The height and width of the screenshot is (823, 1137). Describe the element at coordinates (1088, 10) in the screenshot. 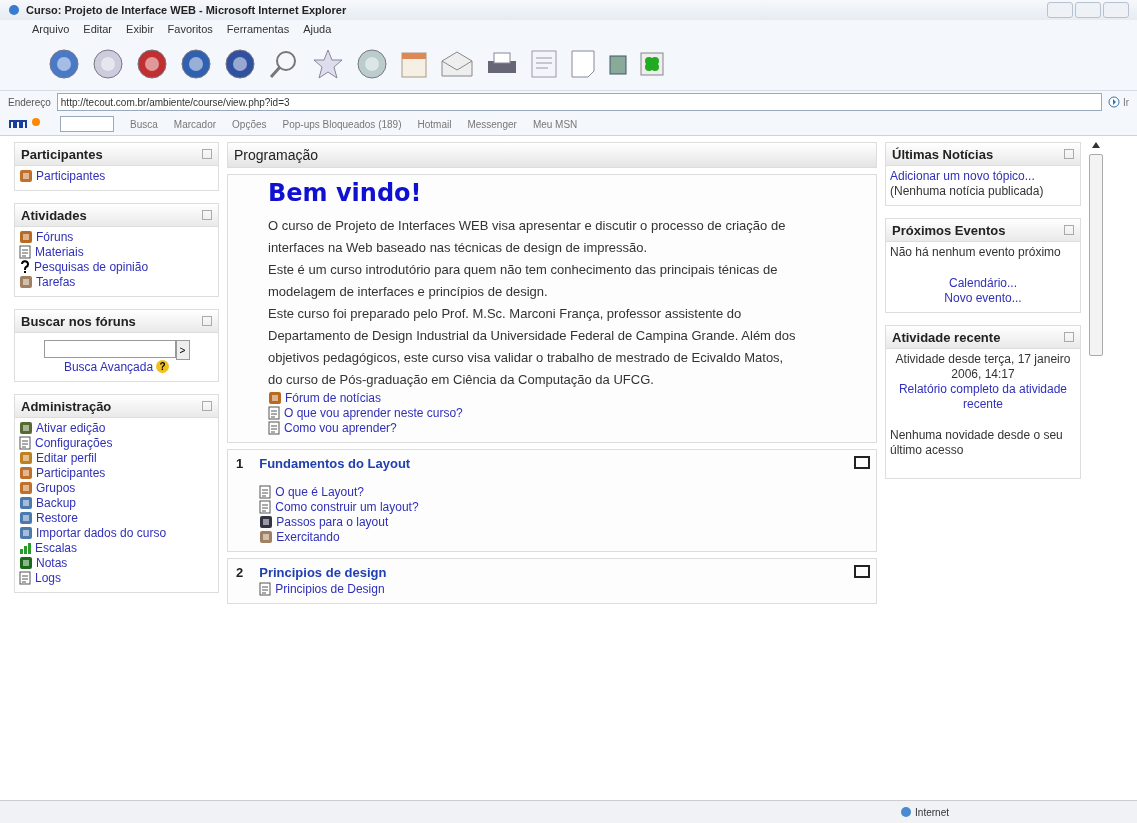

I see `maximize-button` at that location.